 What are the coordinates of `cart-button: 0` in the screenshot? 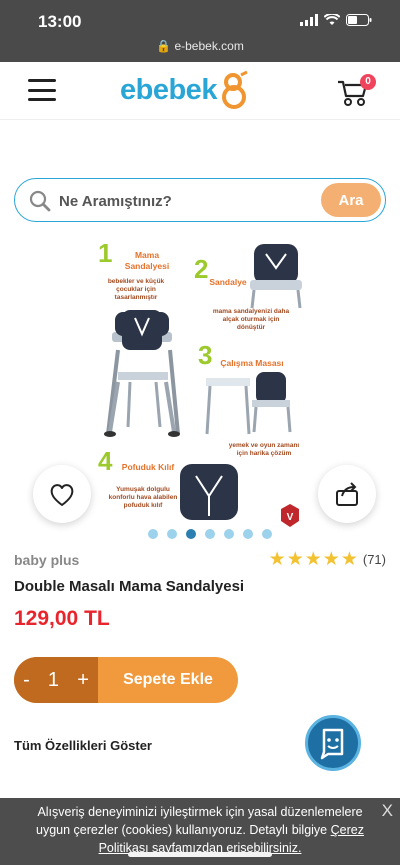 It's located at (356, 91).